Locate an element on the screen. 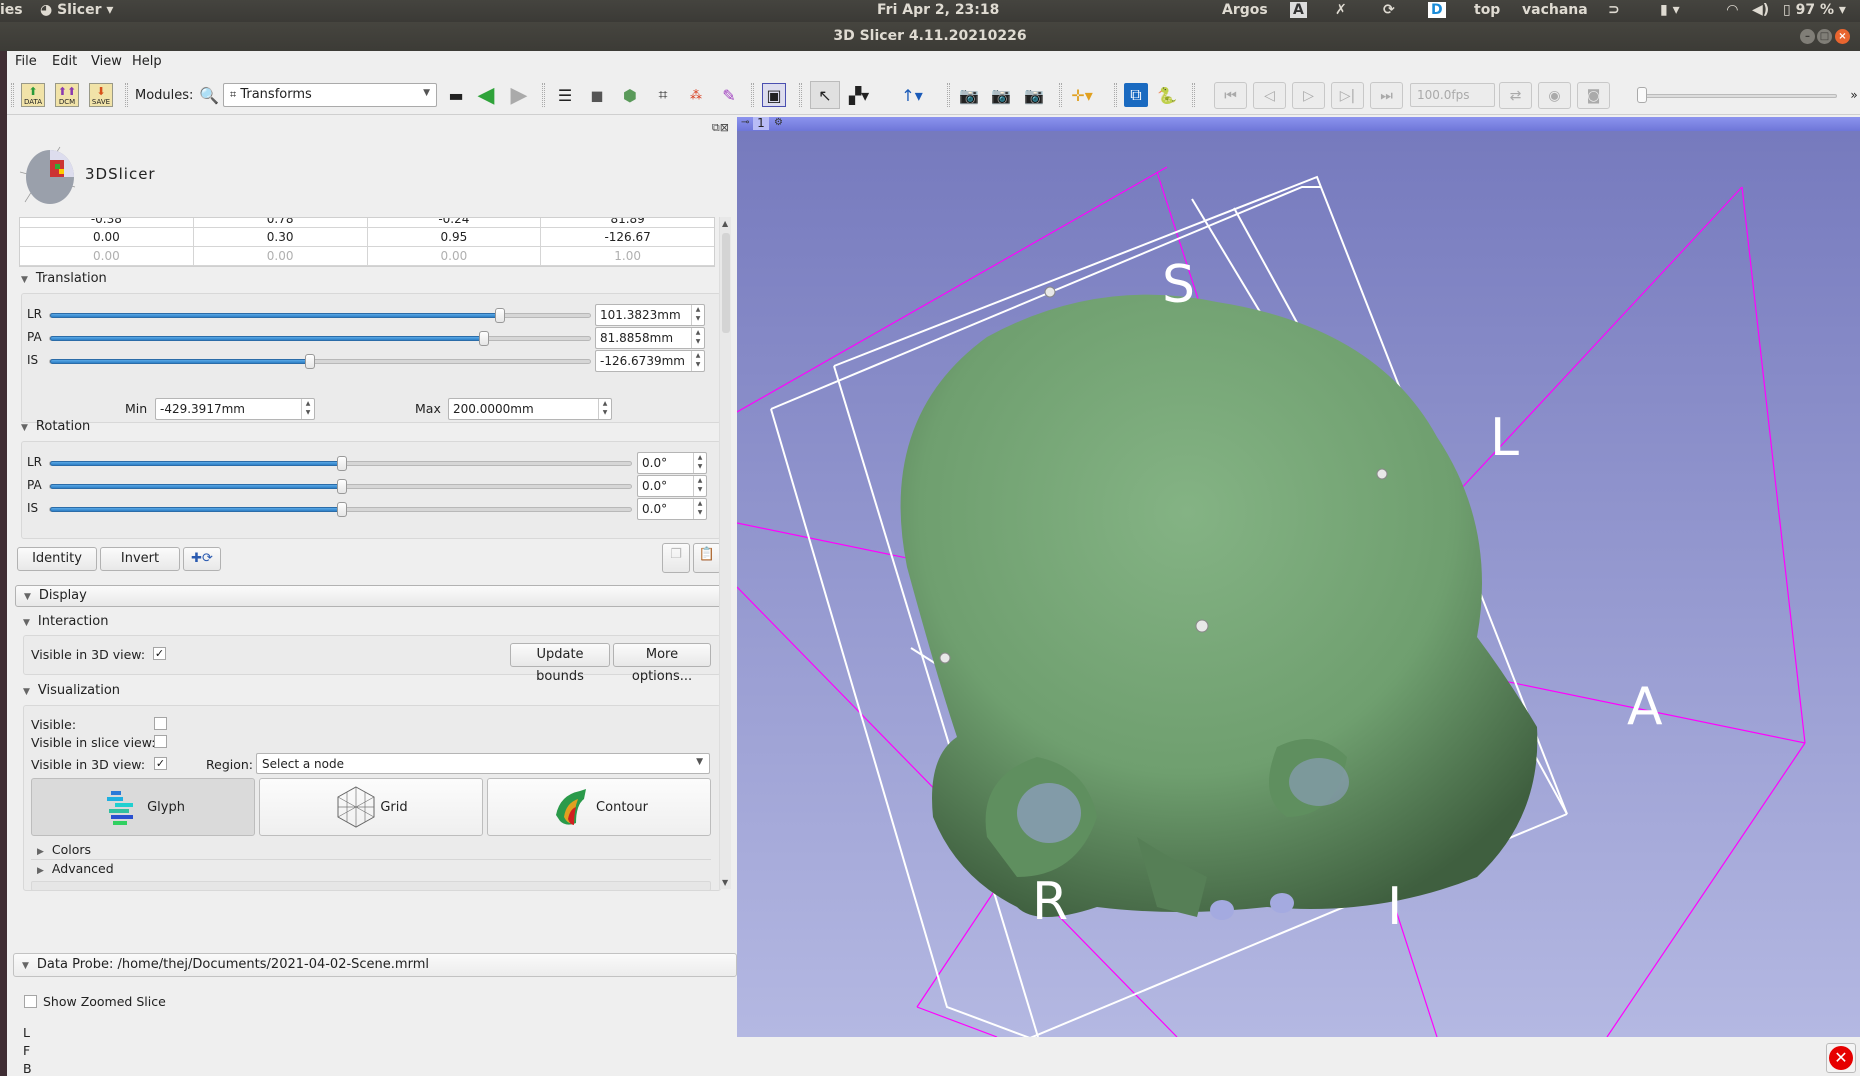  scene-view-icon: 📷 is located at coordinates (1001, 95).